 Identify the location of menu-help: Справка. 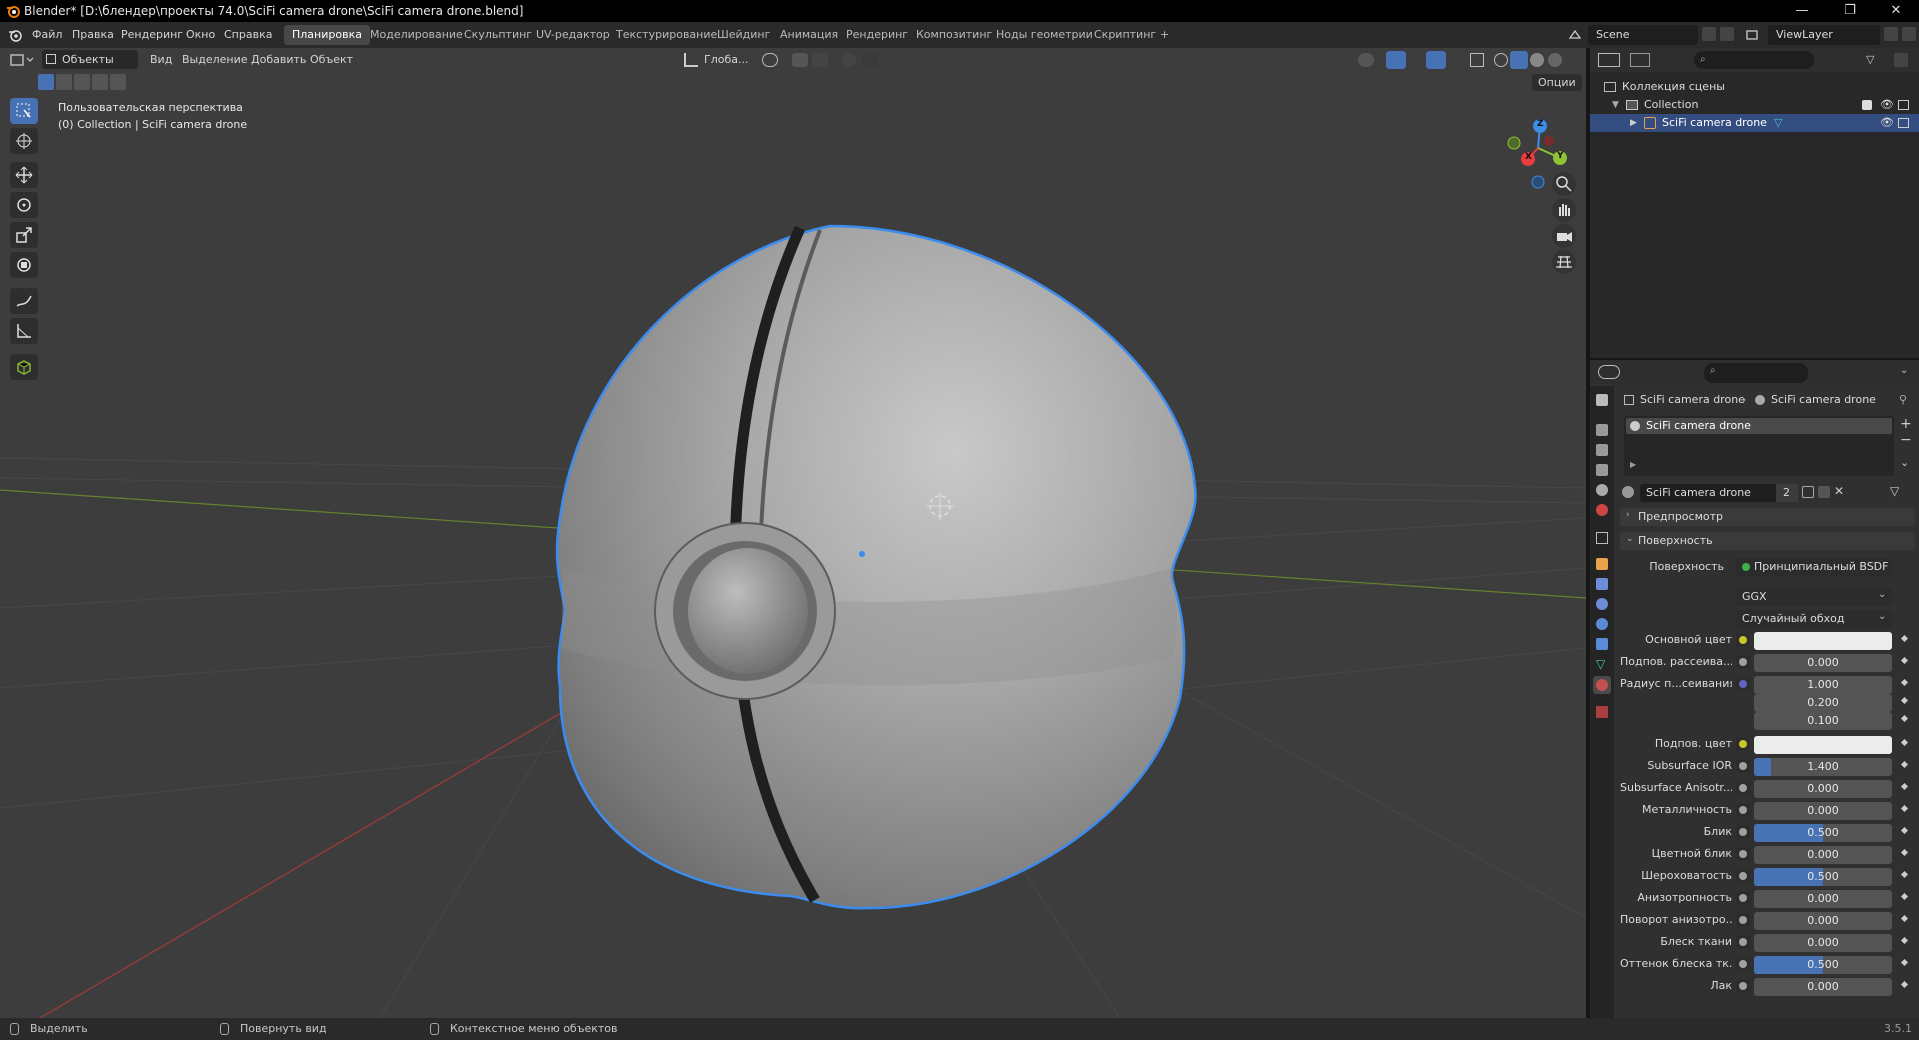
(248, 34).